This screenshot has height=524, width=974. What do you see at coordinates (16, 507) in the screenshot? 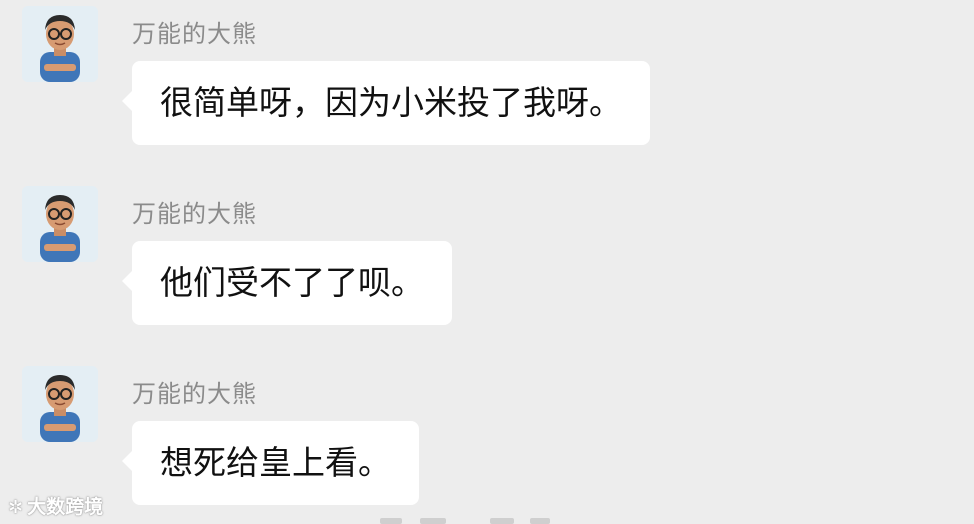
I see `watermark-logo-icon: ✲` at bounding box center [16, 507].